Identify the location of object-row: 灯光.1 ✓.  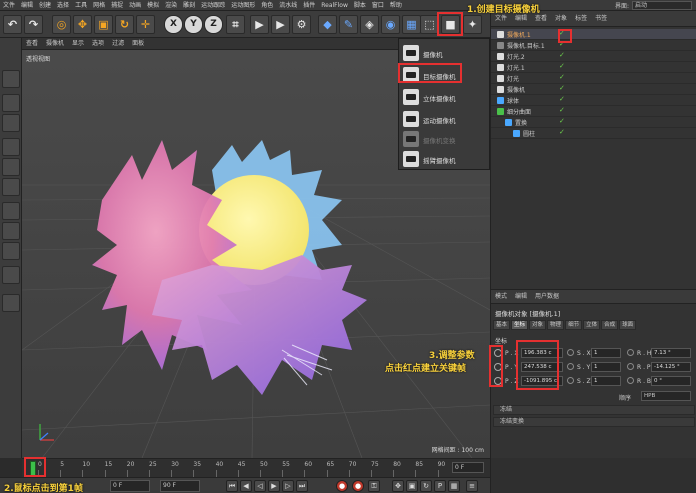
(593, 67).